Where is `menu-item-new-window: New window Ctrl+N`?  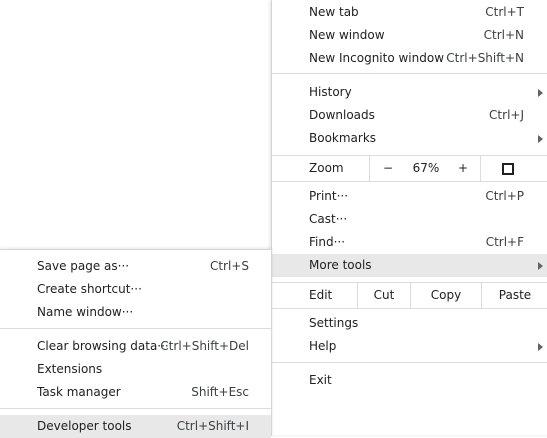 menu-item-new-window: New window Ctrl+N is located at coordinates (409, 35).